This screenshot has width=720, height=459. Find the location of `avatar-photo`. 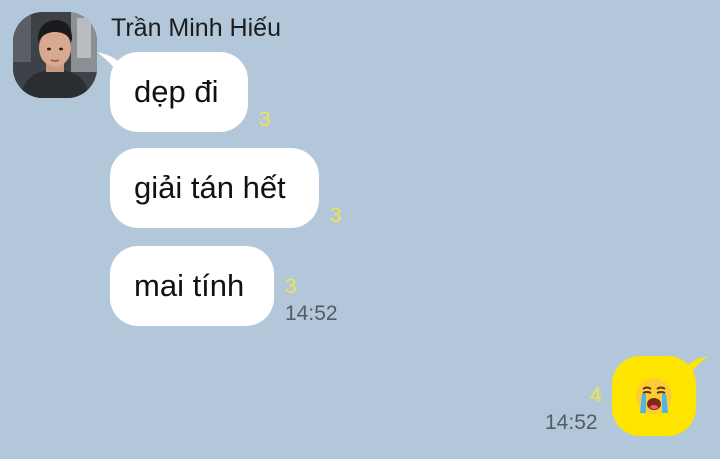

avatar-photo is located at coordinates (55, 55).